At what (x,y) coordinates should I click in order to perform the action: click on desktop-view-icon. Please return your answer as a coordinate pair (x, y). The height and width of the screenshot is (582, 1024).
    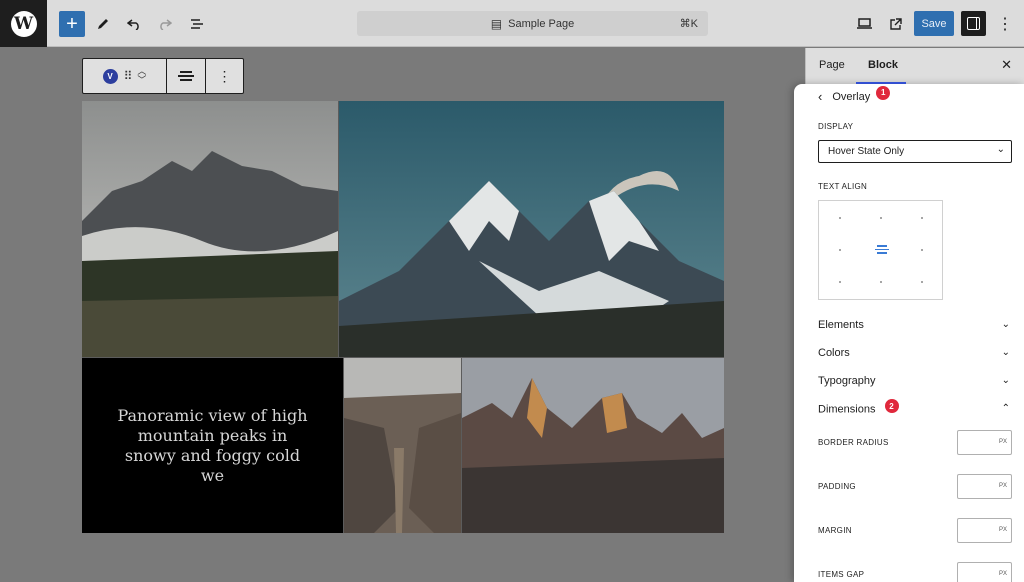
    Looking at the image, I should click on (864, 24).